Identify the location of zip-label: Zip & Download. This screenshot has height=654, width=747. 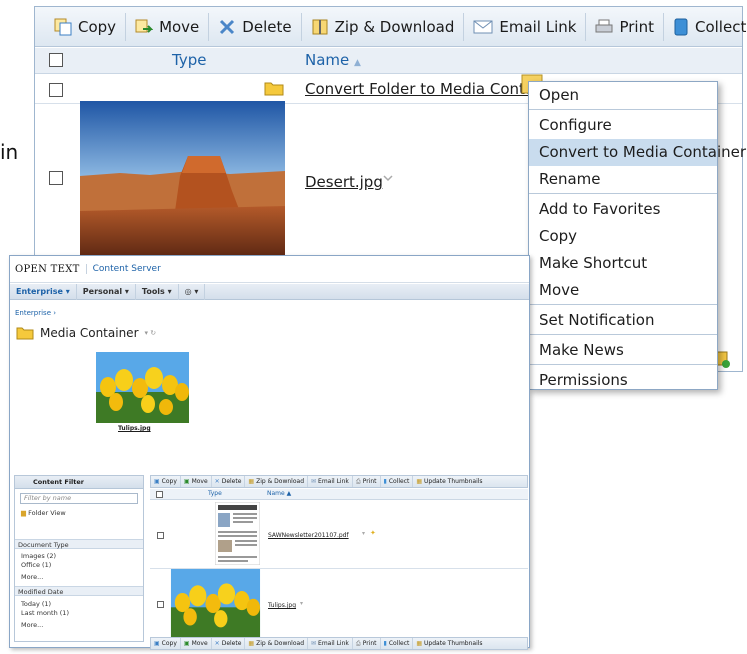
(280, 481).